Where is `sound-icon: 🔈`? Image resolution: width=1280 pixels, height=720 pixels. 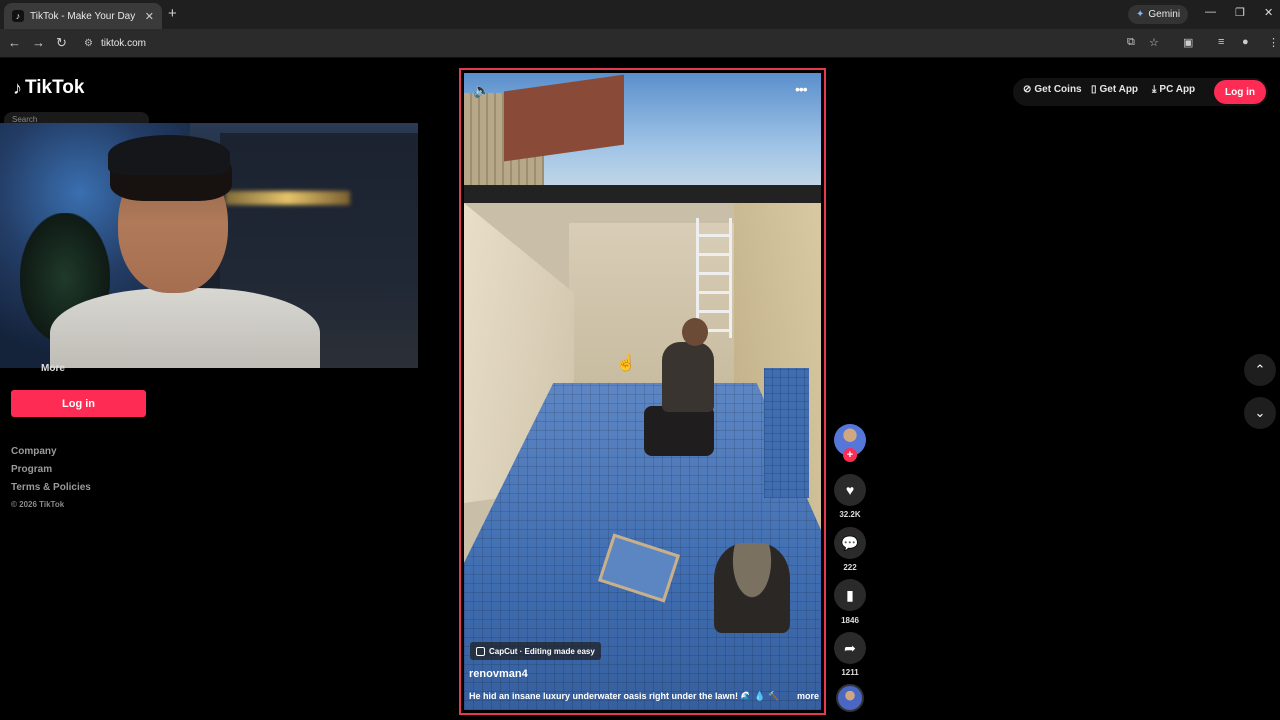
sound-icon: 🔈 is located at coordinates (481, 90).